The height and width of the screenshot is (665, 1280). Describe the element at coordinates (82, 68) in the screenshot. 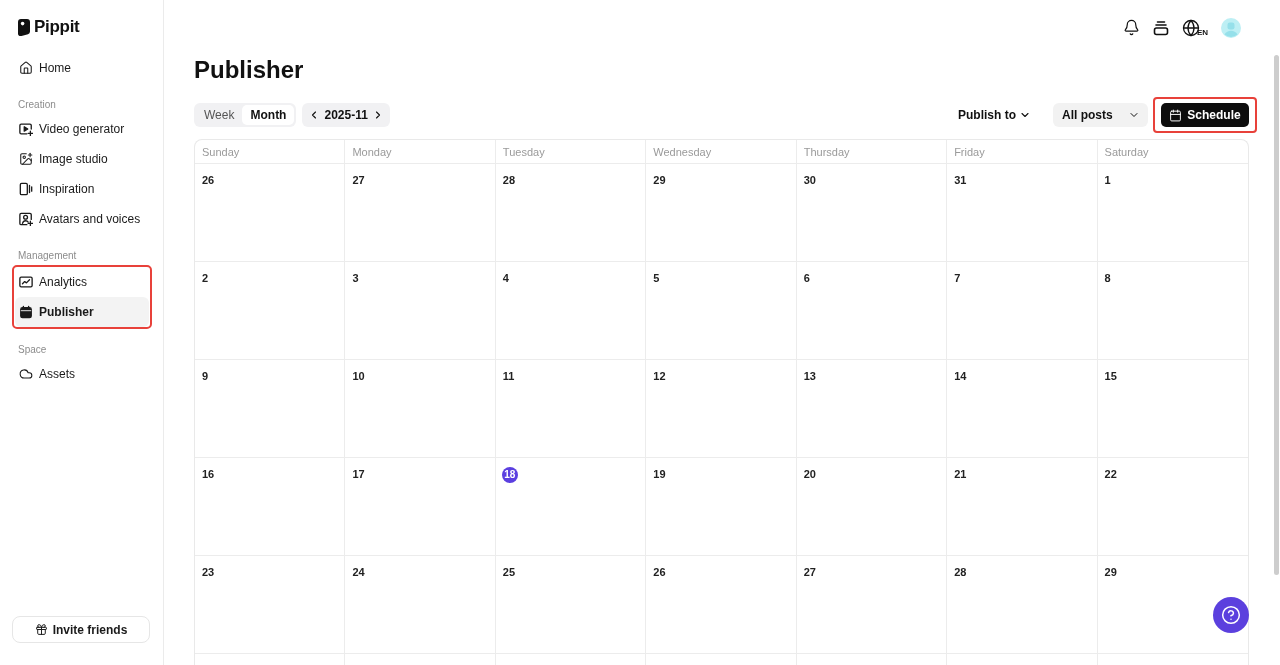

I see `nav-item: Home` at that location.